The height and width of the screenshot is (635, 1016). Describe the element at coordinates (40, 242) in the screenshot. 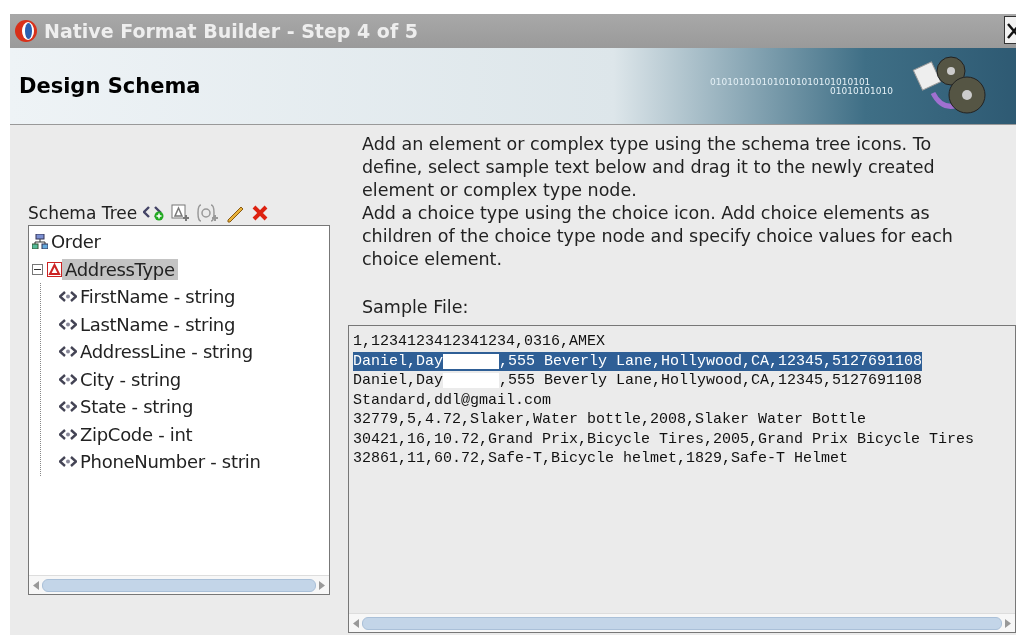

I see `hierarchy-icon` at that location.